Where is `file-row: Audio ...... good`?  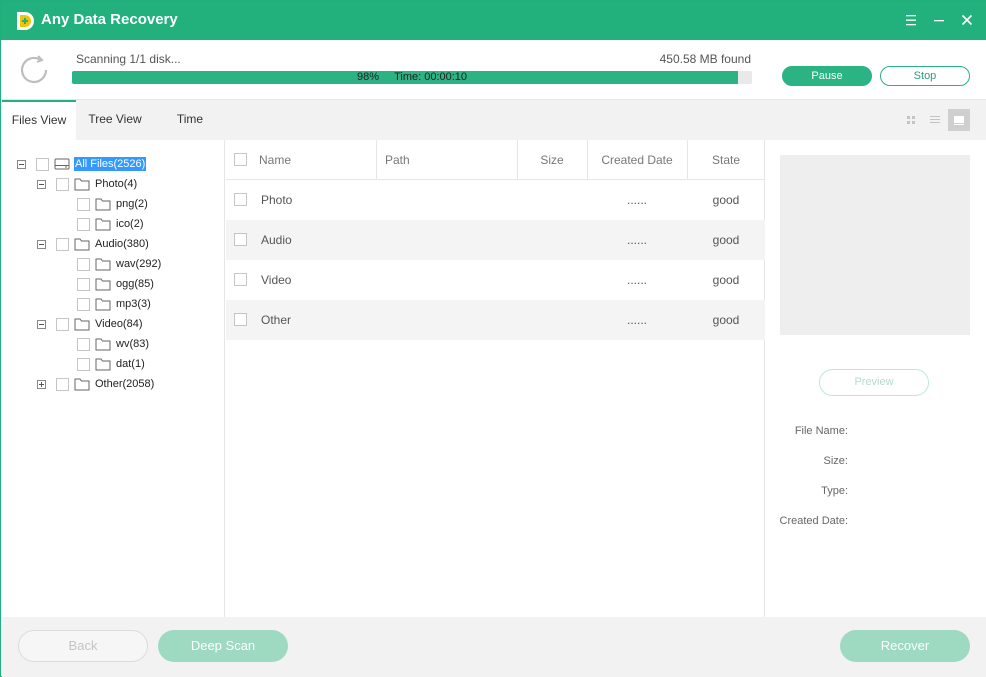 file-row: Audio ...... good is located at coordinates (495, 240).